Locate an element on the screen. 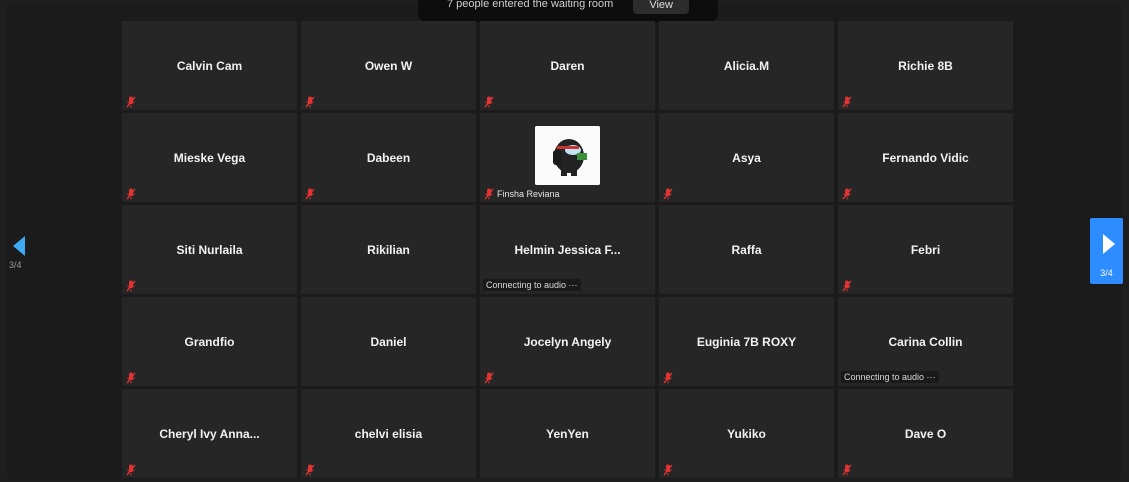 The height and width of the screenshot is (482, 1129). participant-tile: Dave O is located at coordinates (925, 433).